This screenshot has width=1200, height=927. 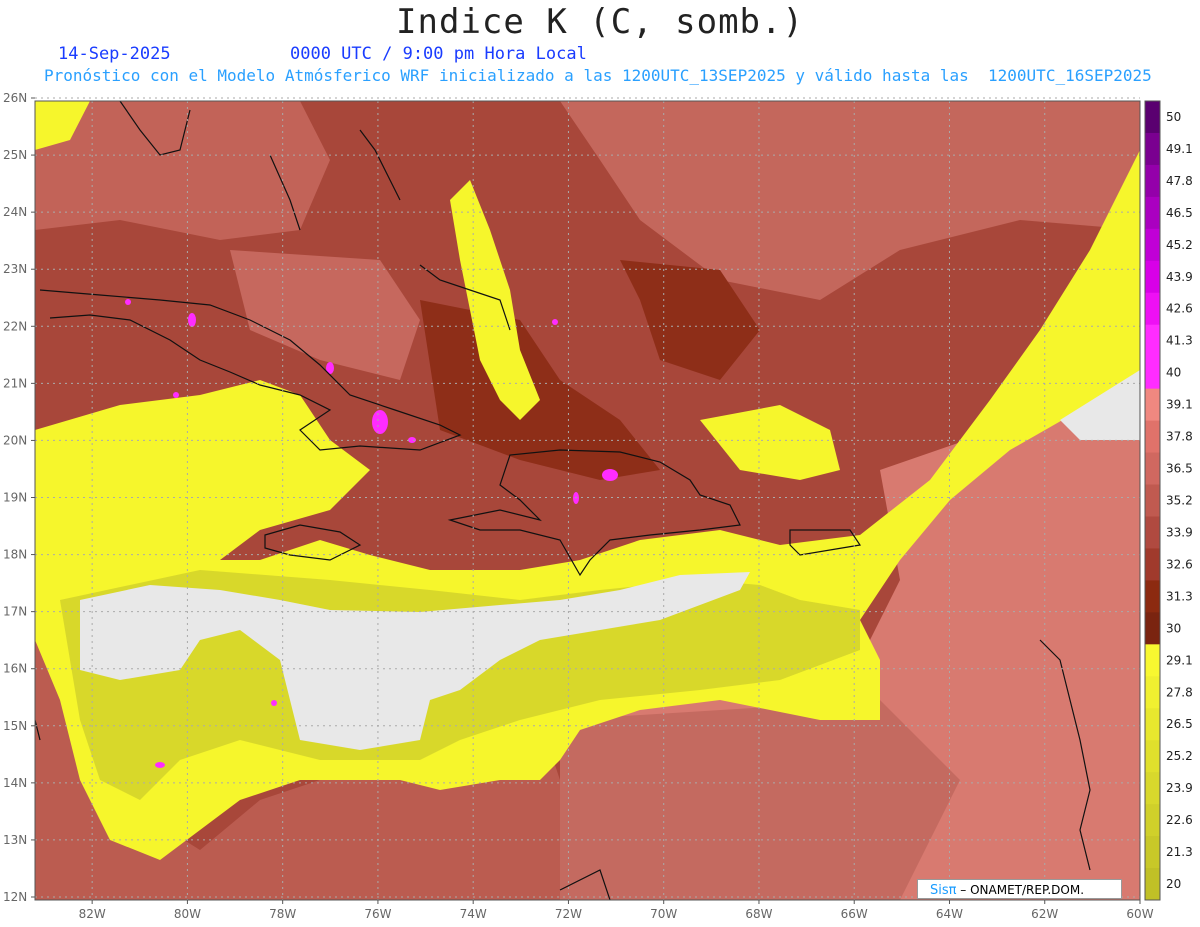 I want to click on lon-label: 68W, so click(x=758, y=914).